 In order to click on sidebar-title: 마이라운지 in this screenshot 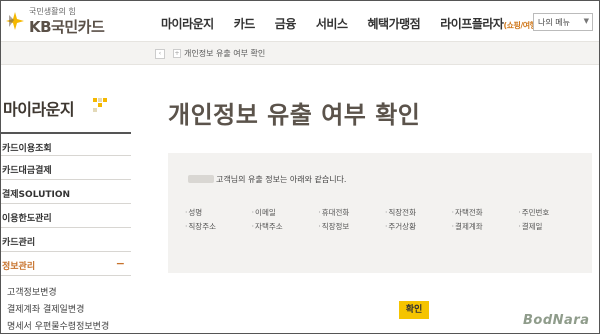, I will do `click(39, 109)`.